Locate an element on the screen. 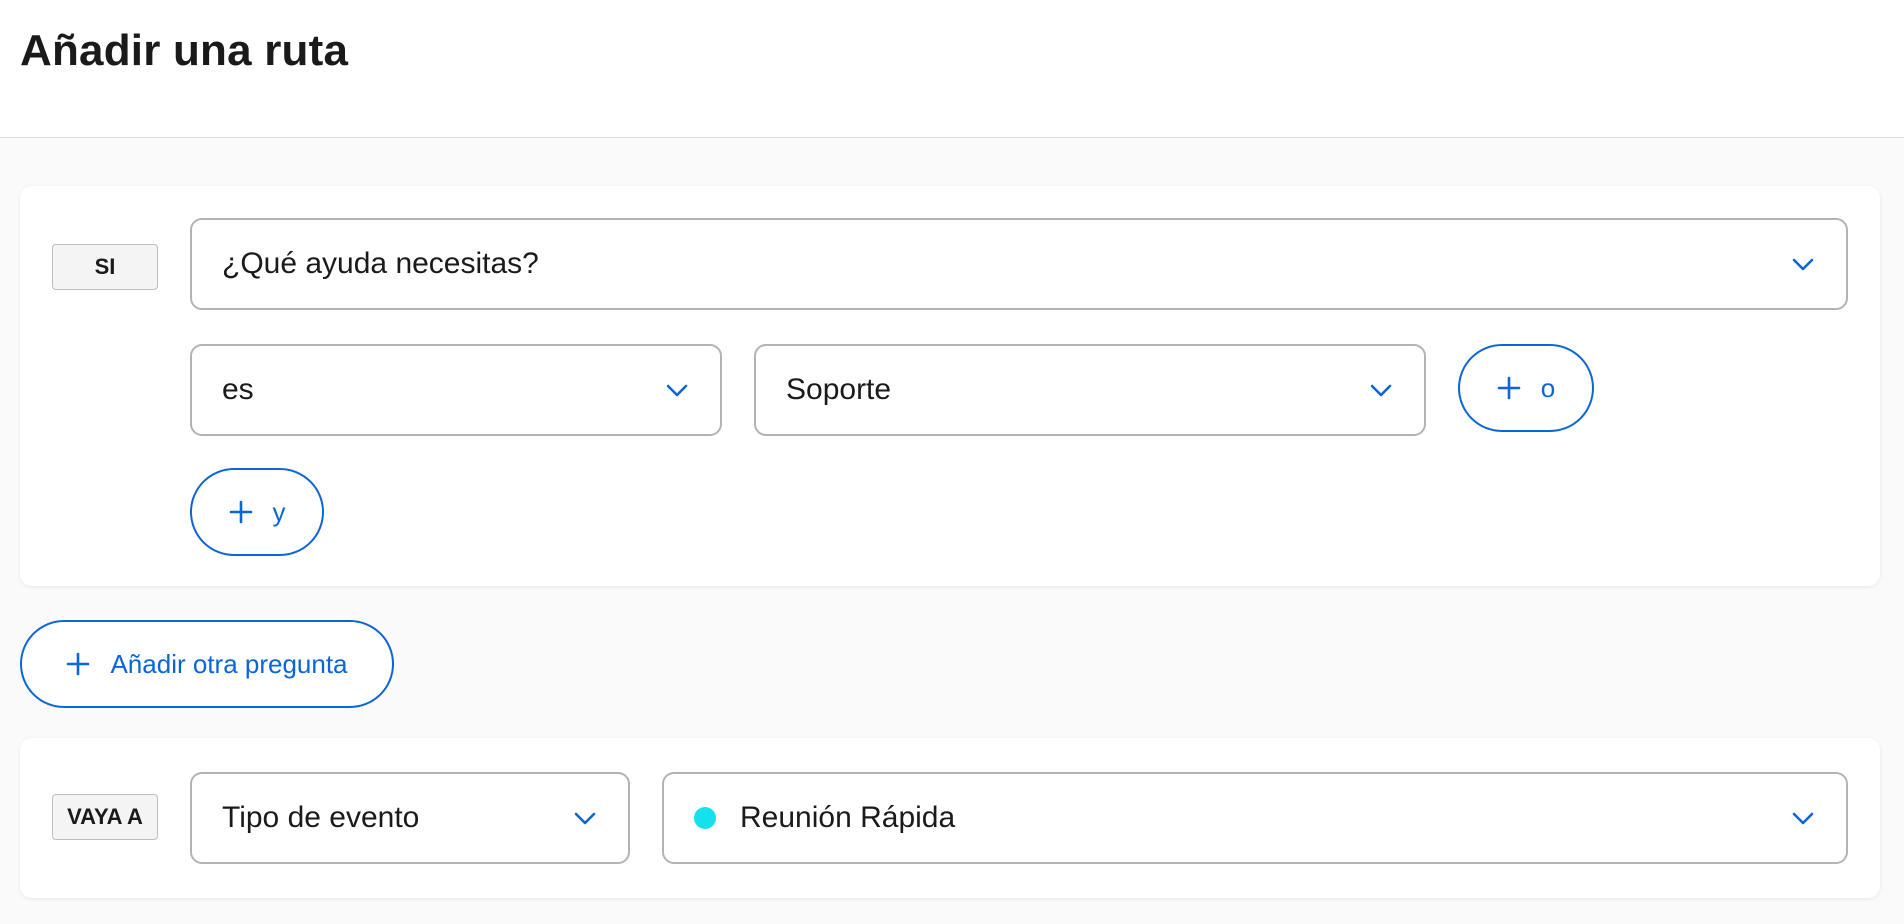  add-question-button: Añadir otra pregunta is located at coordinates (207, 664).